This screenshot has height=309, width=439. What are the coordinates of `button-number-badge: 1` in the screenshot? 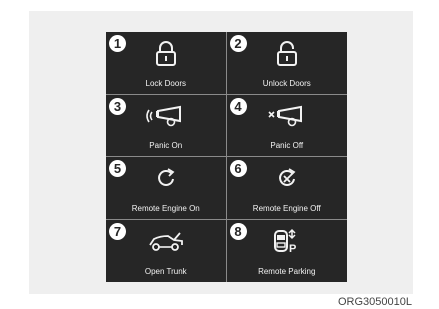 It's located at (117, 43).